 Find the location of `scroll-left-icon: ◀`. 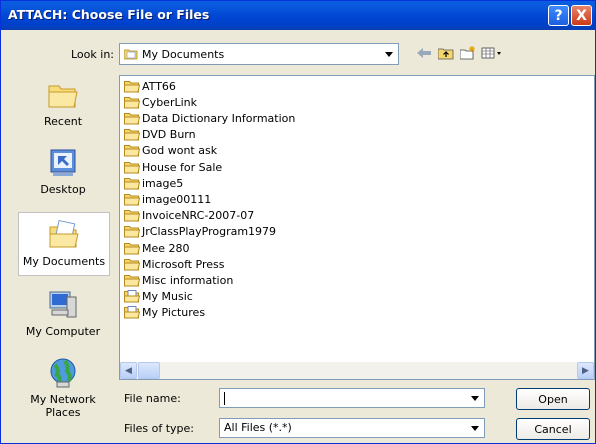

scroll-left-icon: ◀ is located at coordinates (128, 370).